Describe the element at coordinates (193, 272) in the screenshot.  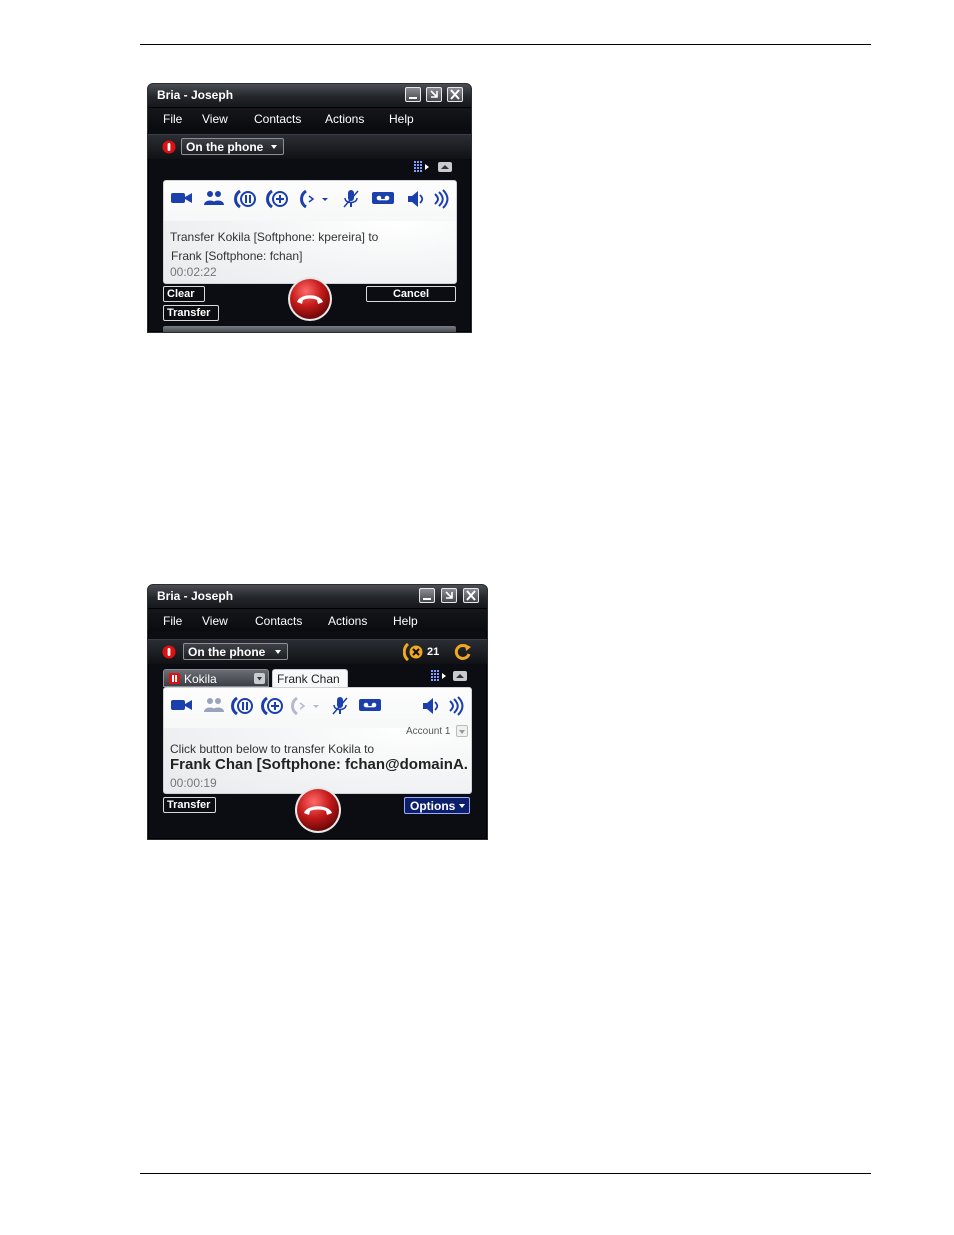
I see `call-timer: 00:02:22` at that location.